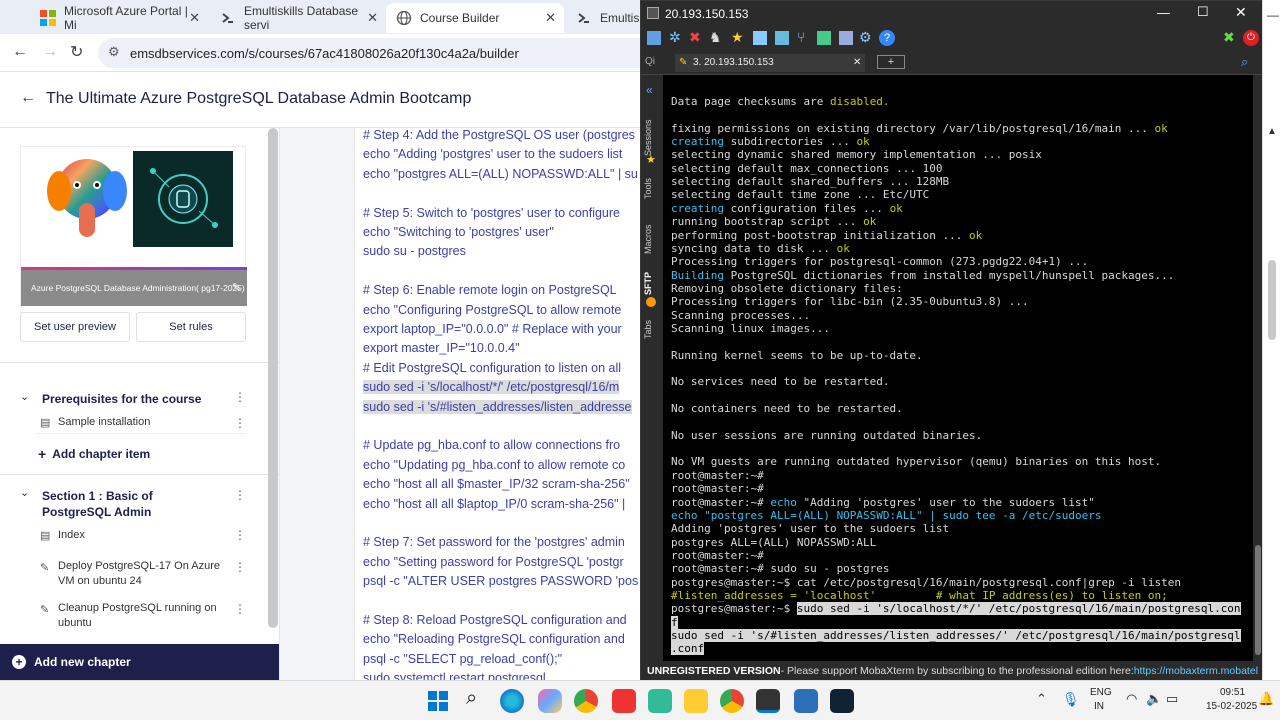 Image resolution: width=1280 pixels, height=720 pixels. Describe the element at coordinates (782, 38) in the screenshot. I see `split-icon` at that location.